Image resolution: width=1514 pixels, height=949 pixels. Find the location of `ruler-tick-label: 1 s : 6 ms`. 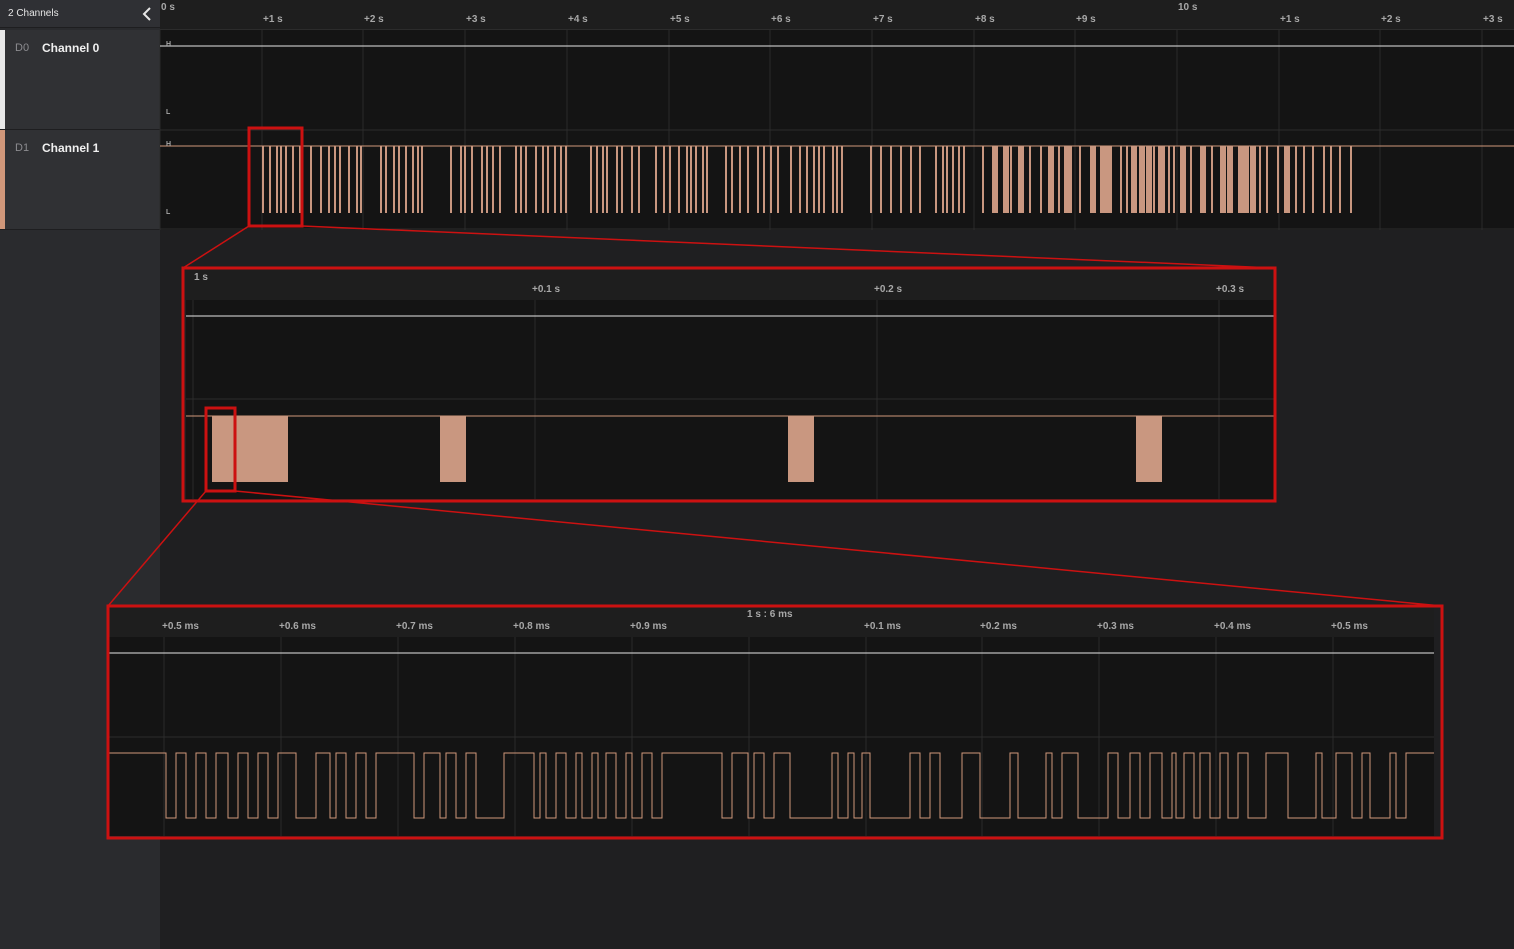

ruler-tick-label: 1 s : 6 ms is located at coordinates (770, 614).